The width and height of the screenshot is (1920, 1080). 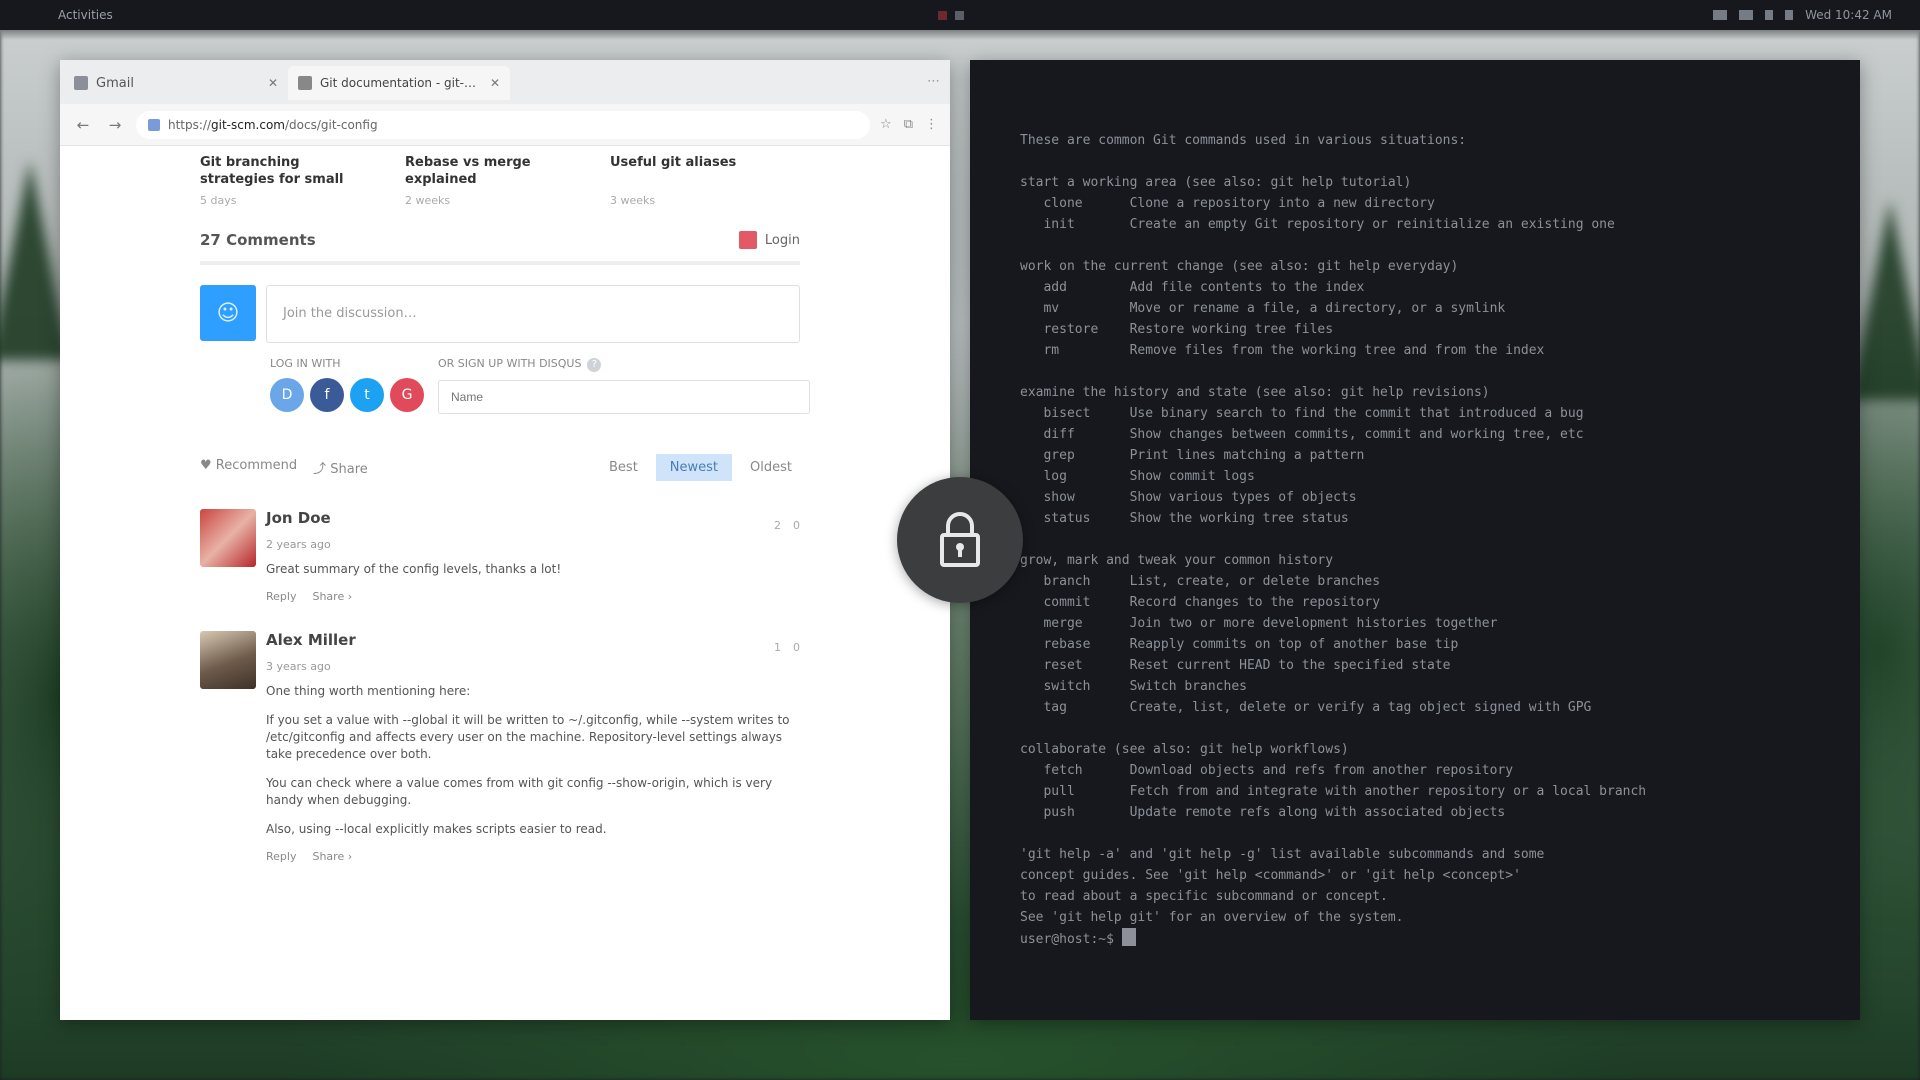 What do you see at coordinates (594, 365) in the screenshot?
I see `help-icon: ?` at bounding box center [594, 365].